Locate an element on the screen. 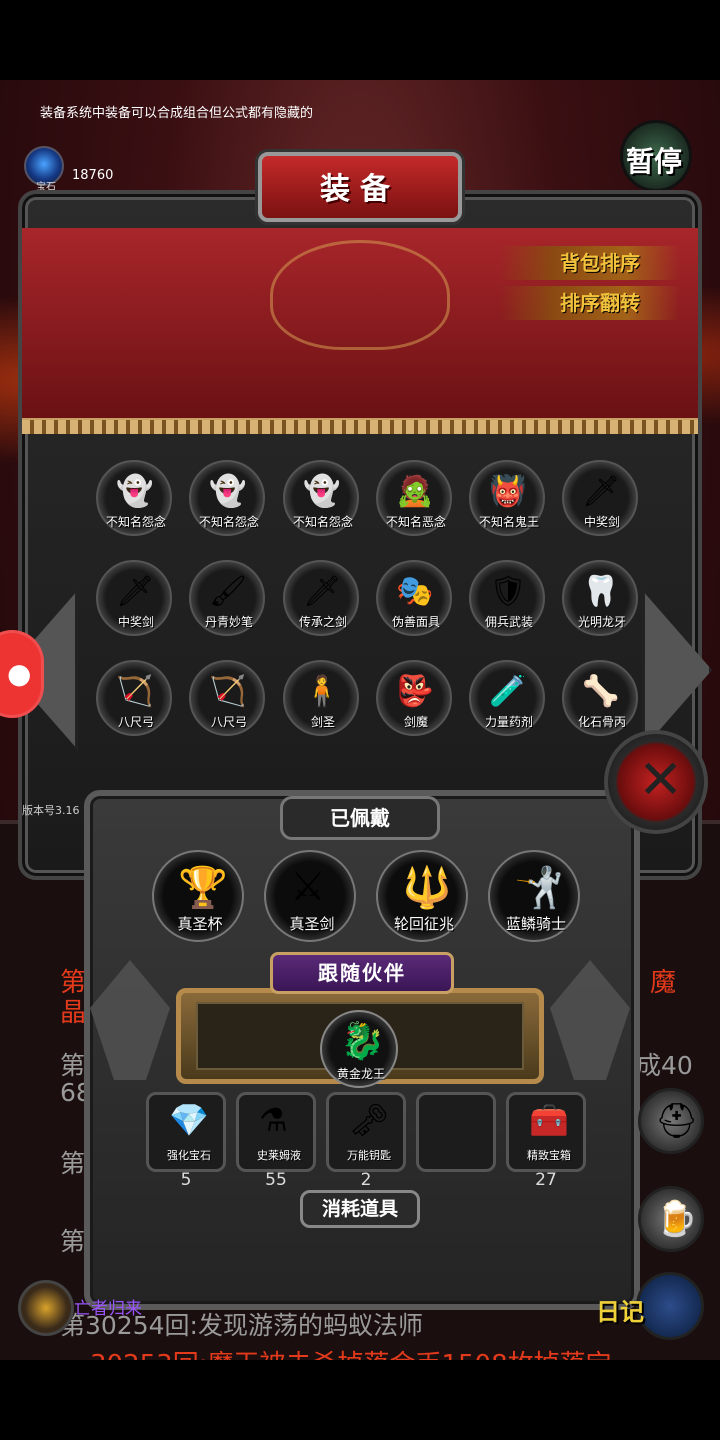 The image size is (720, 1440). wraith-icon: 🧟 is located at coordinates (415, 491).